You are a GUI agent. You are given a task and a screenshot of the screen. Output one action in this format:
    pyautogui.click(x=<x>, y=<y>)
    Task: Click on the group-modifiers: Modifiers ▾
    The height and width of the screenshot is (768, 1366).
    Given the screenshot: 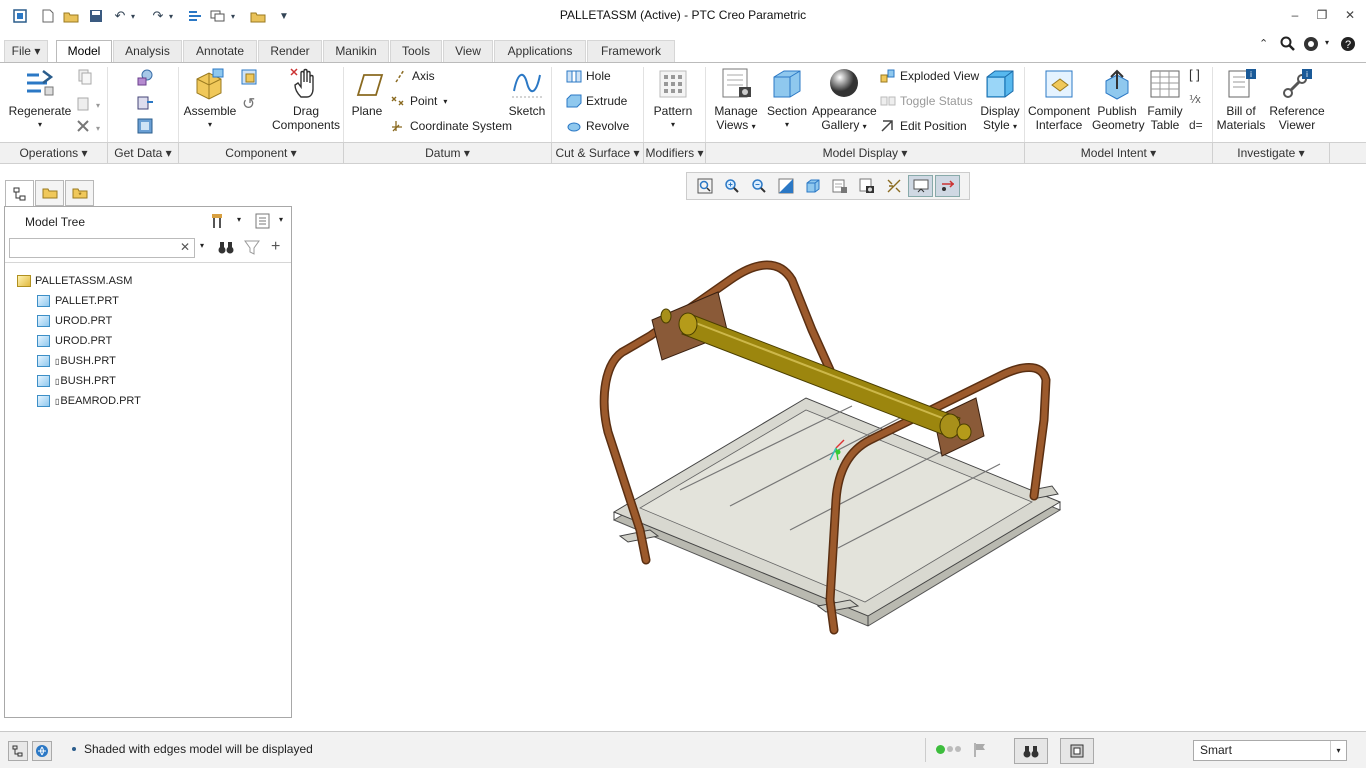 What is the action you would take?
    pyautogui.click(x=675, y=153)
    